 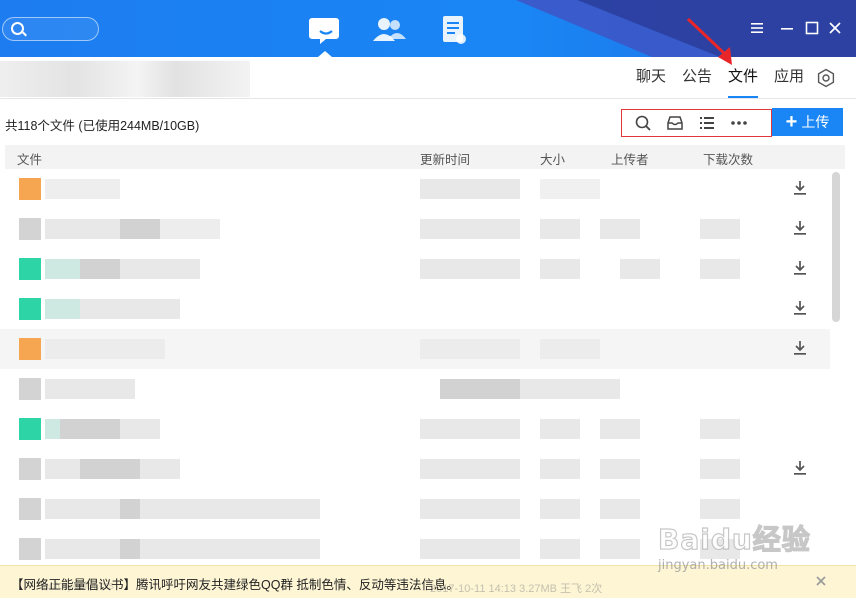 What do you see at coordinates (728, 158) in the screenshot?
I see `column-download-count: 下载次数` at bounding box center [728, 158].